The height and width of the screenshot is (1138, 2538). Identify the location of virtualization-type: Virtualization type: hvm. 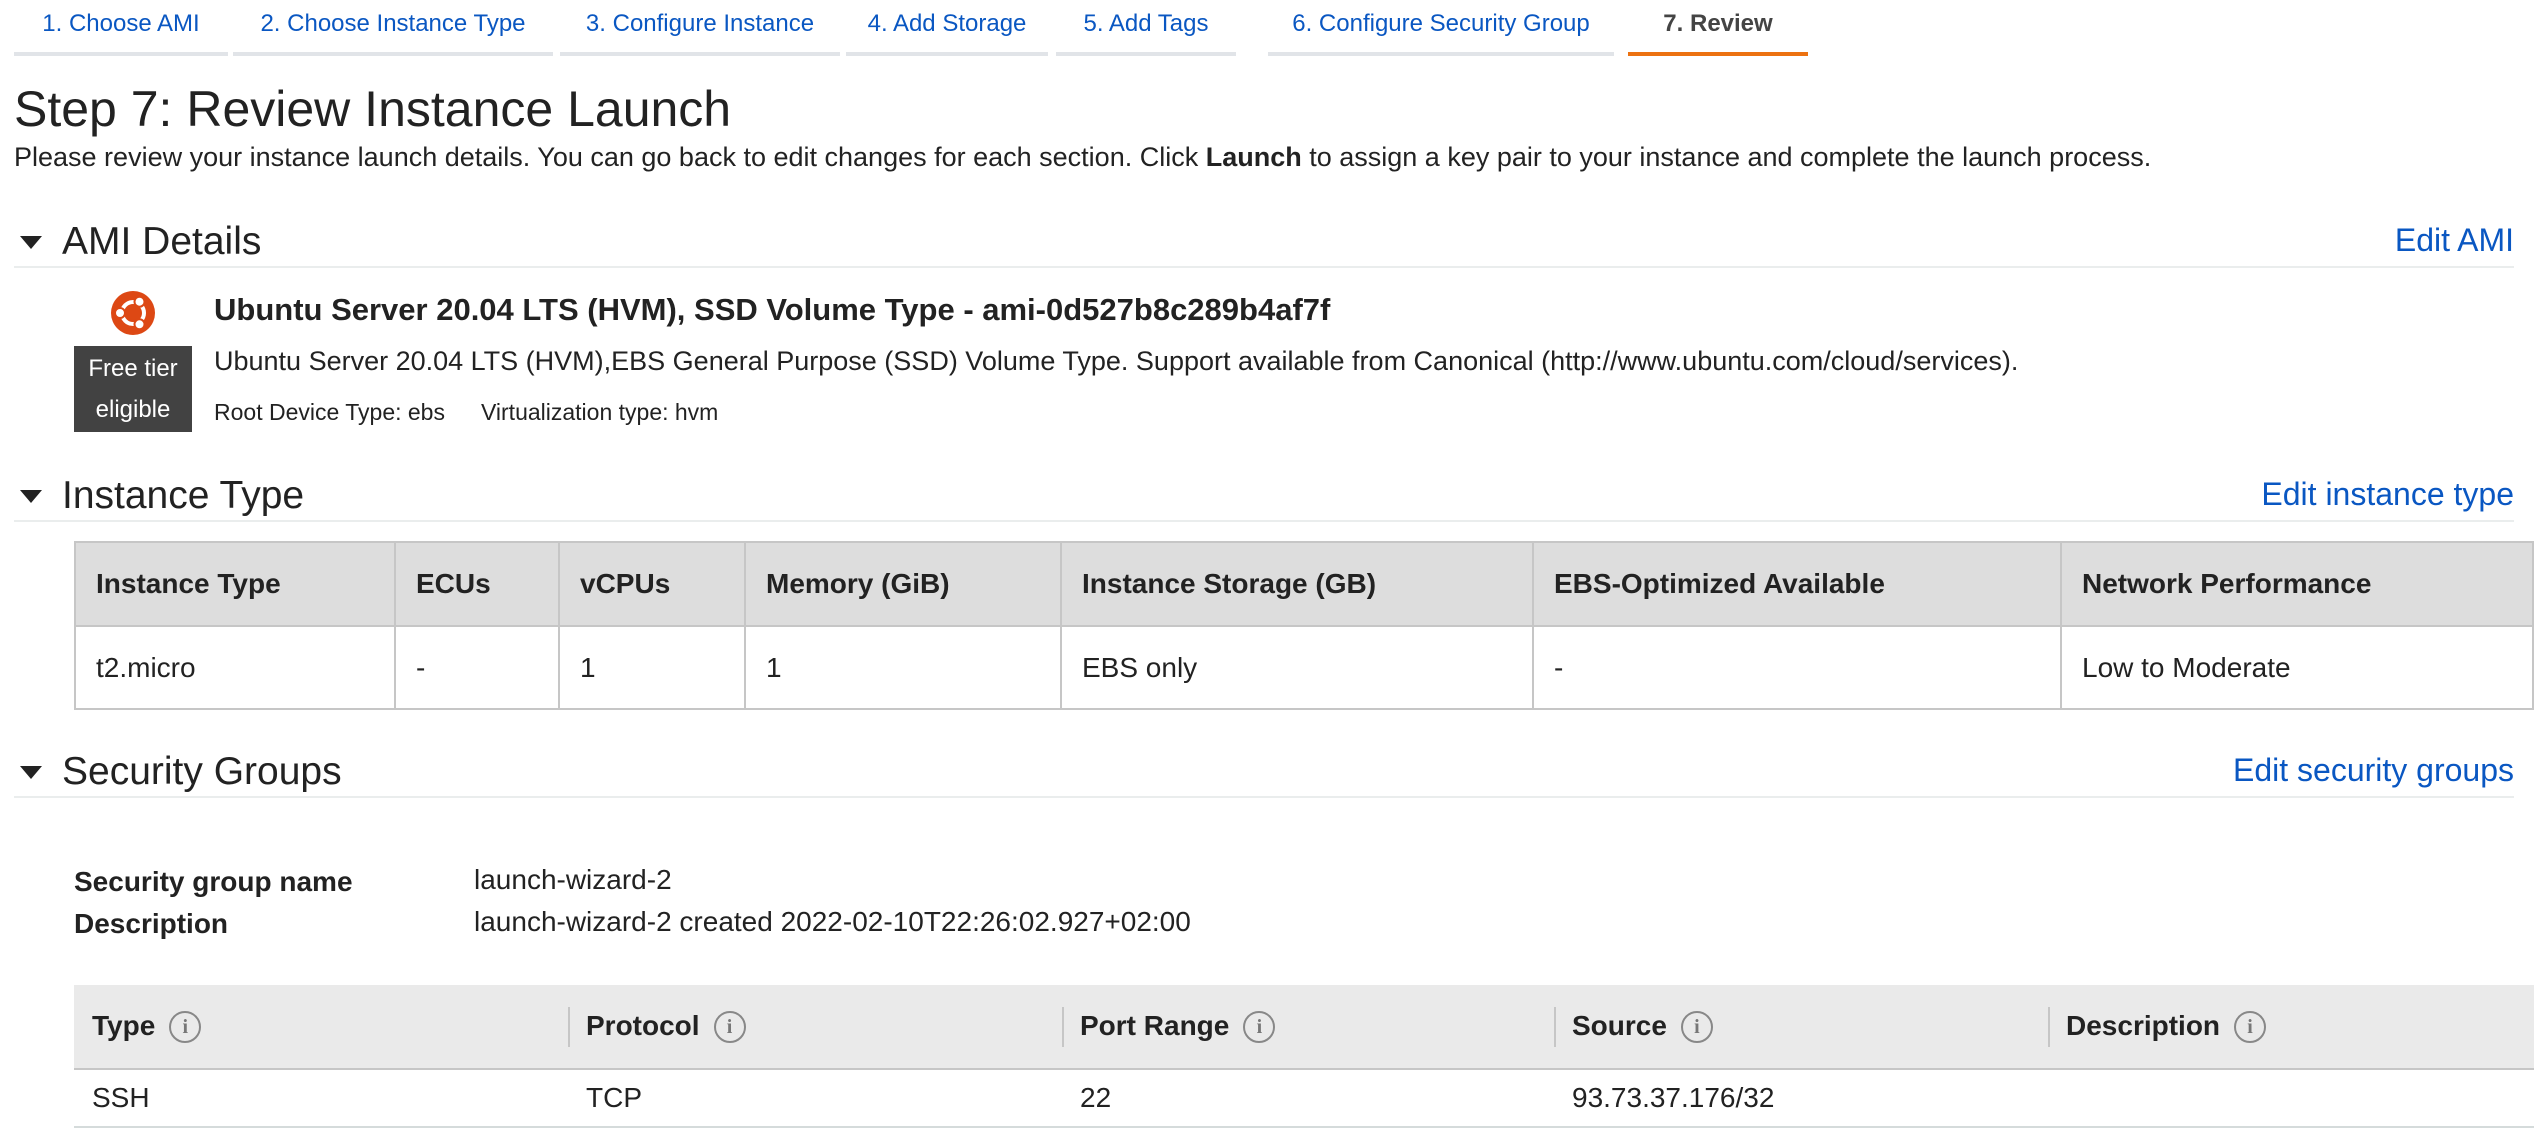
(599, 412).